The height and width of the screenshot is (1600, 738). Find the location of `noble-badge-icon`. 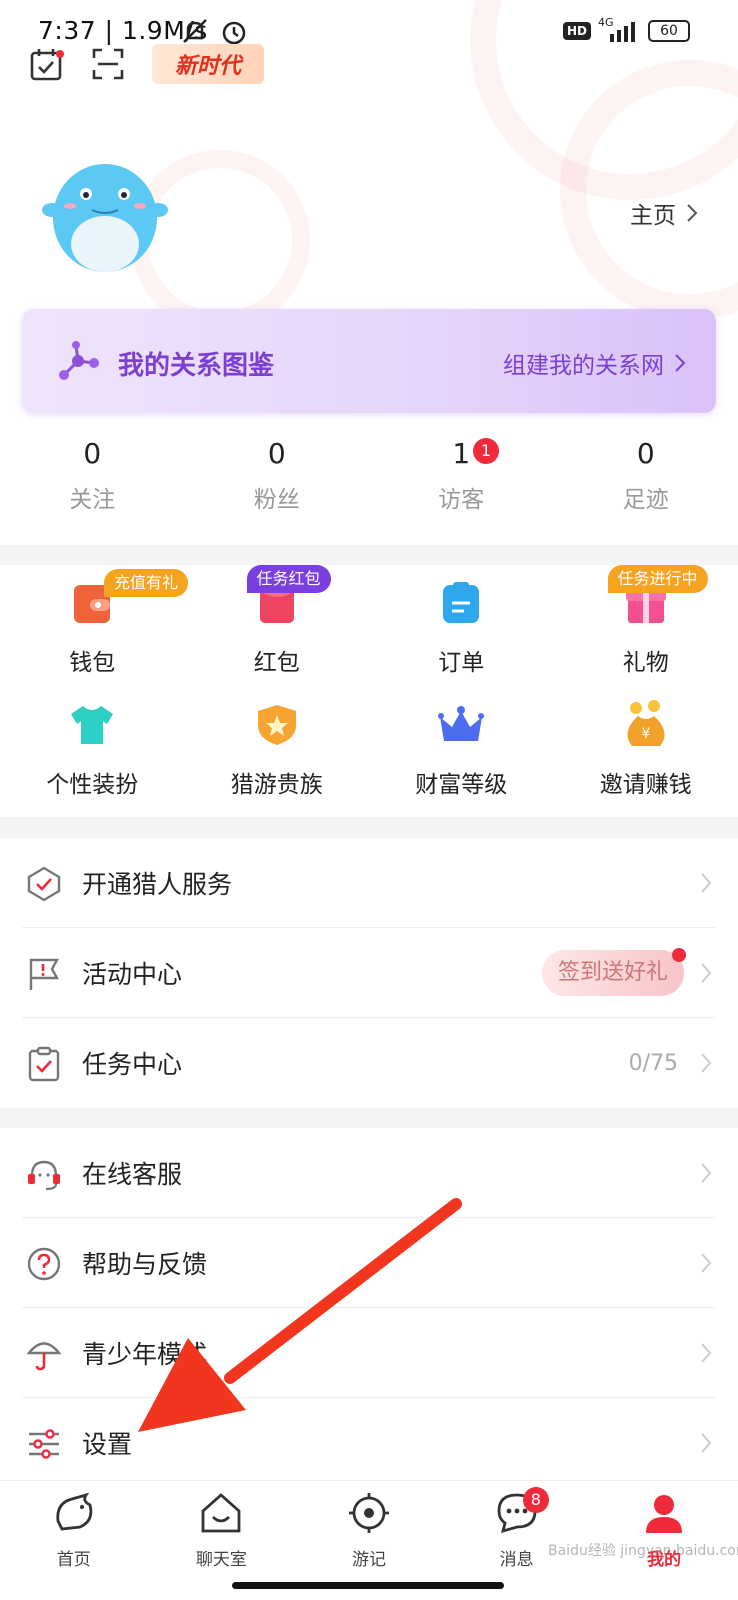

noble-badge-icon is located at coordinates (276, 725).